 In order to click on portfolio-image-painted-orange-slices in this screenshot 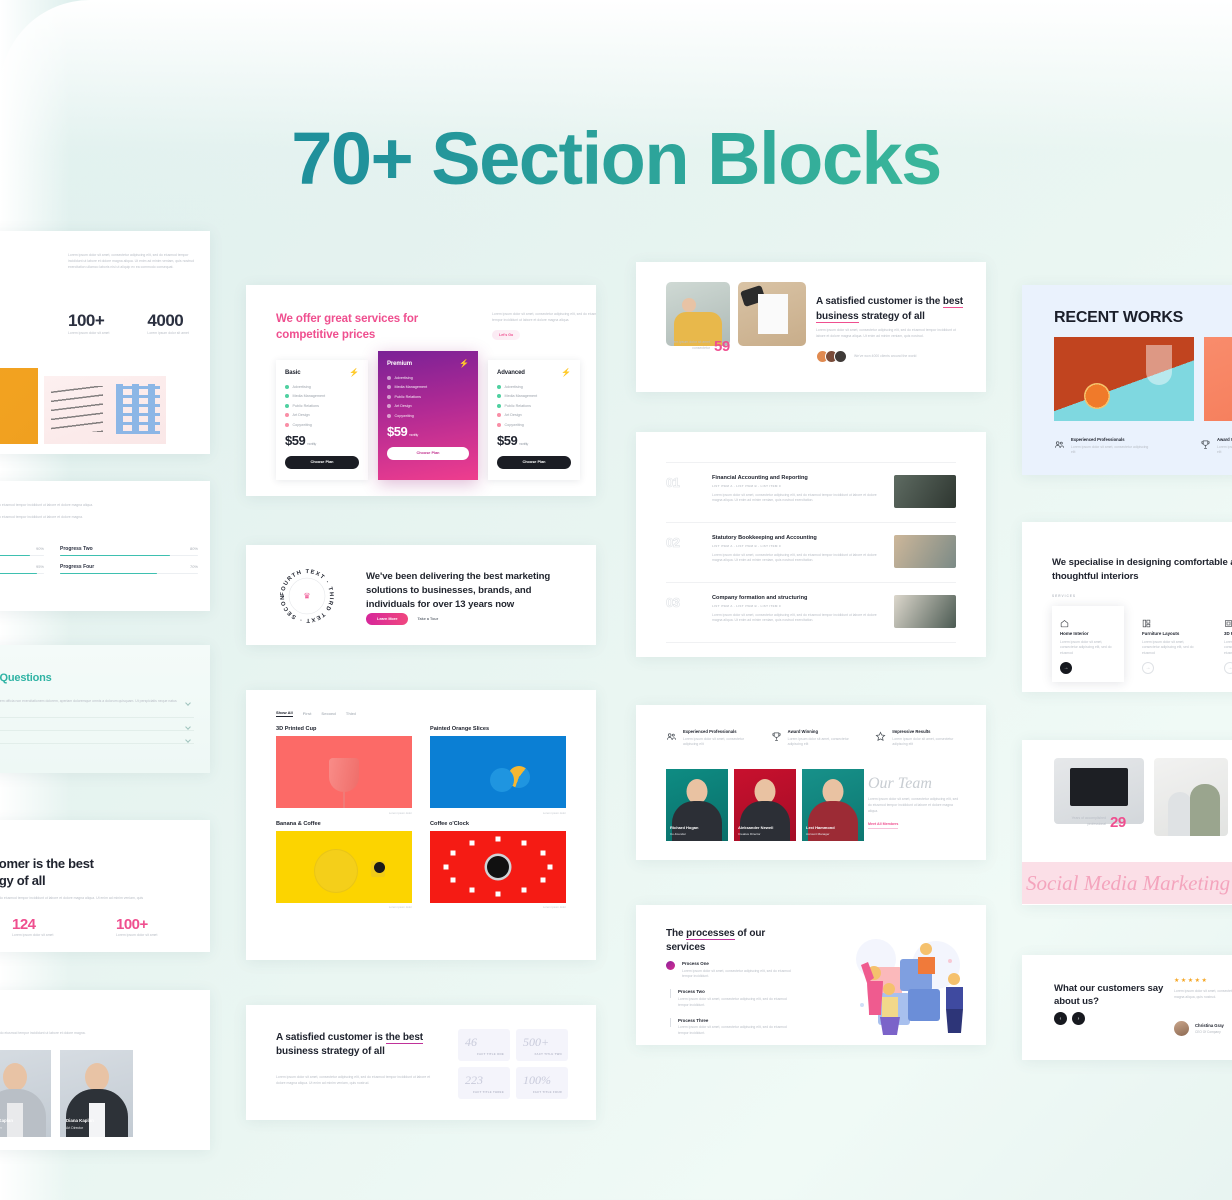, I will do `click(498, 772)`.